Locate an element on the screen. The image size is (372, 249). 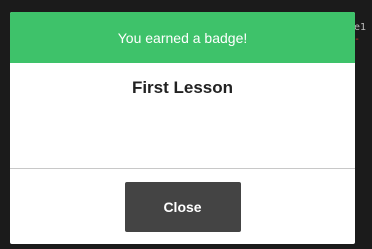
close-button: Close is located at coordinates (182, 206).